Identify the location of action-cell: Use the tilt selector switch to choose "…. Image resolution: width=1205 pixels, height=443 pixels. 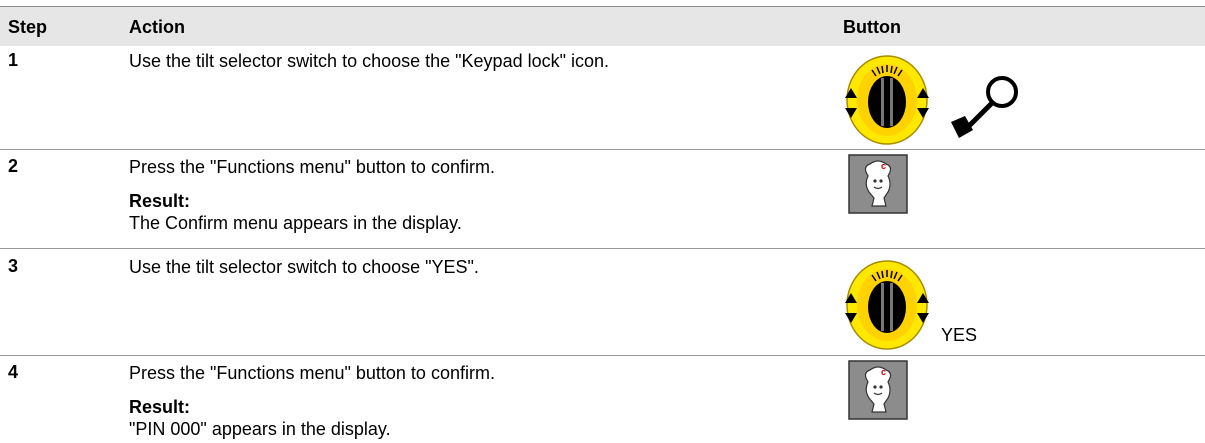
(474, 267).